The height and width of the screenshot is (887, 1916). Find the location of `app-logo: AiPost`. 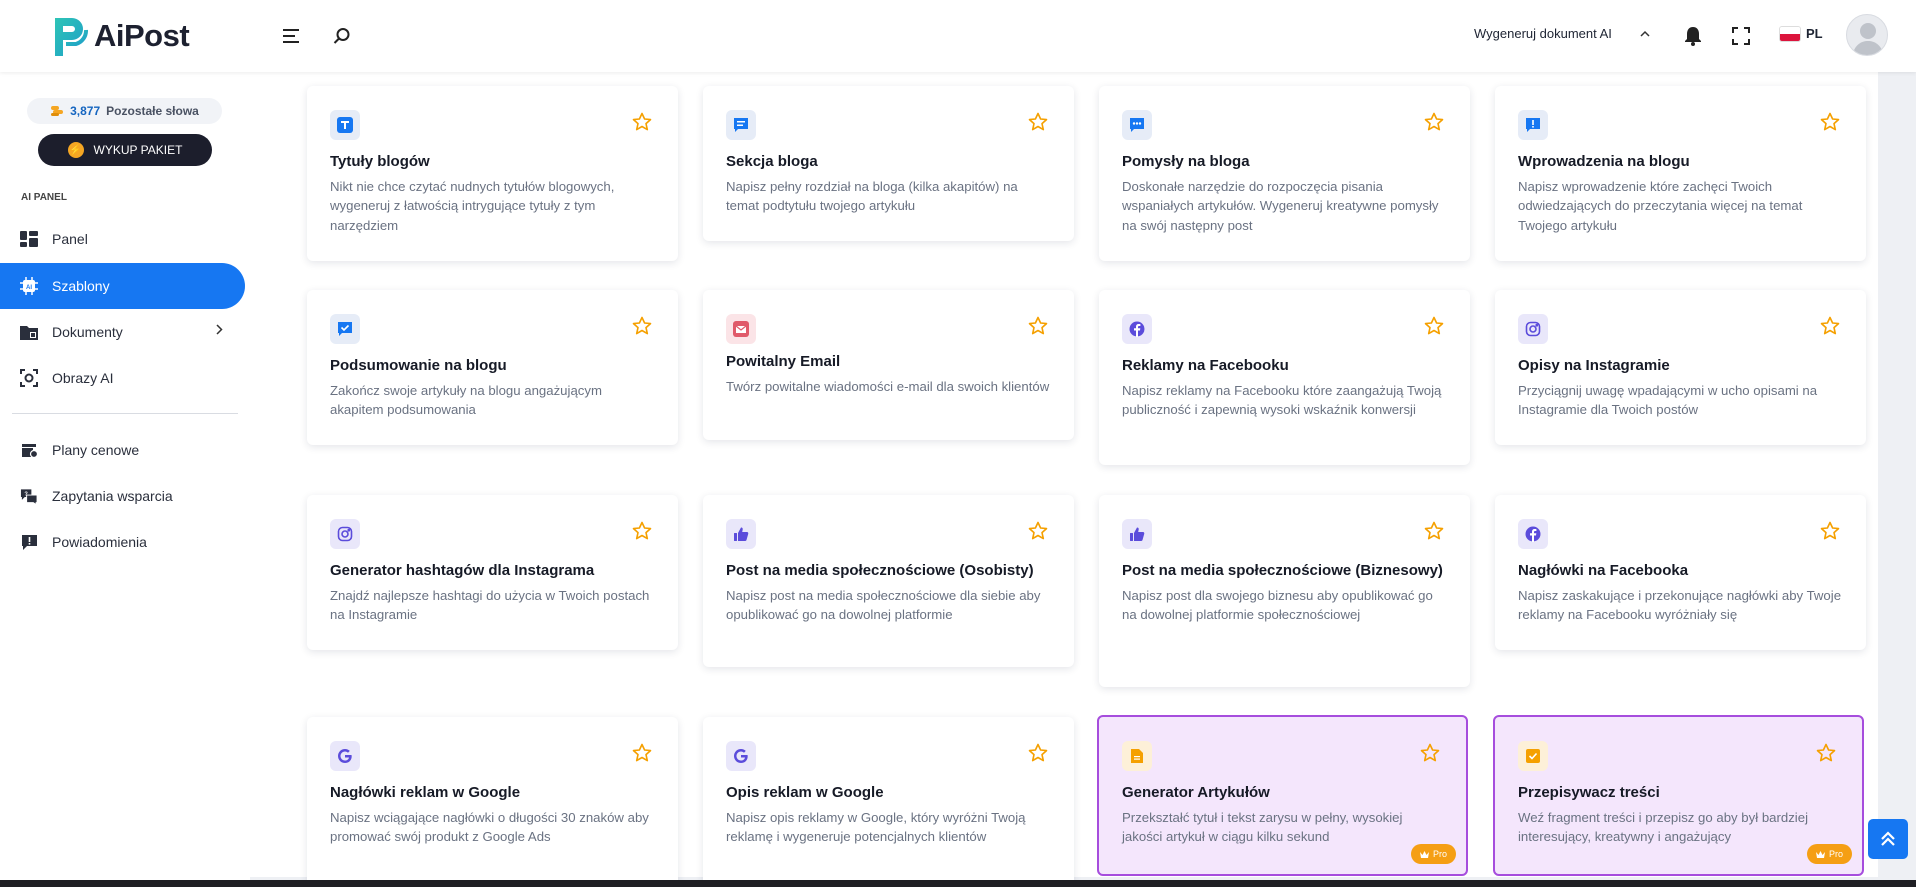

app-logo: AiPost is located at coordinates (121, 36).